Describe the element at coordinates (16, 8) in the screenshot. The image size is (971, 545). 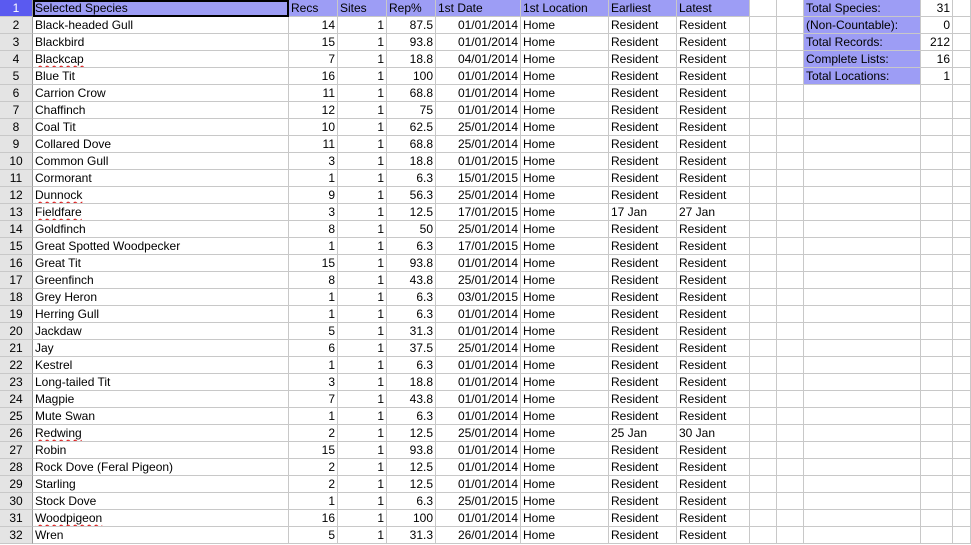
I see `row-header: 1` at that location.